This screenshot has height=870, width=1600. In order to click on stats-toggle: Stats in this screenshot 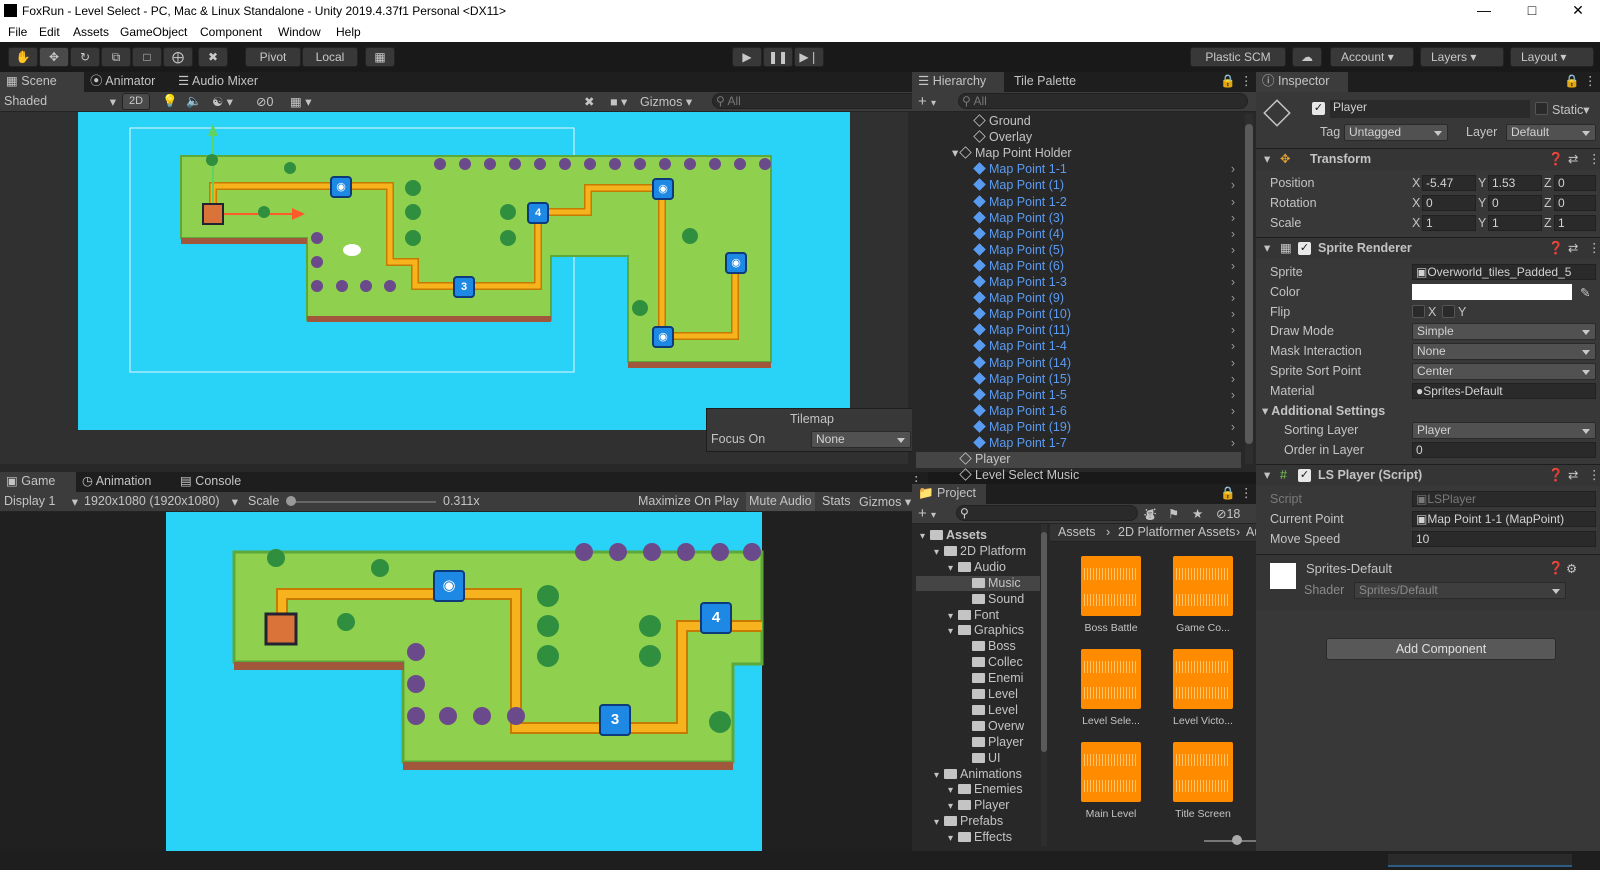, I will do `click(836, 501)`.